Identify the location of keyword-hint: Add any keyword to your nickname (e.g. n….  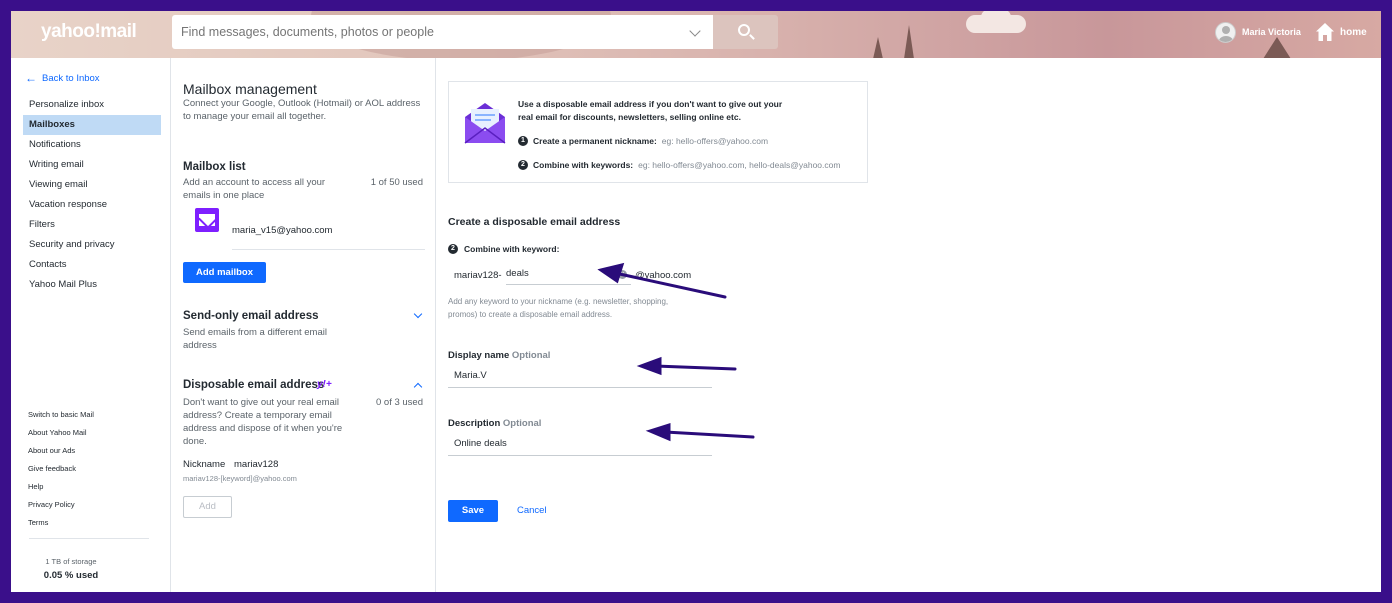
(558, 308).